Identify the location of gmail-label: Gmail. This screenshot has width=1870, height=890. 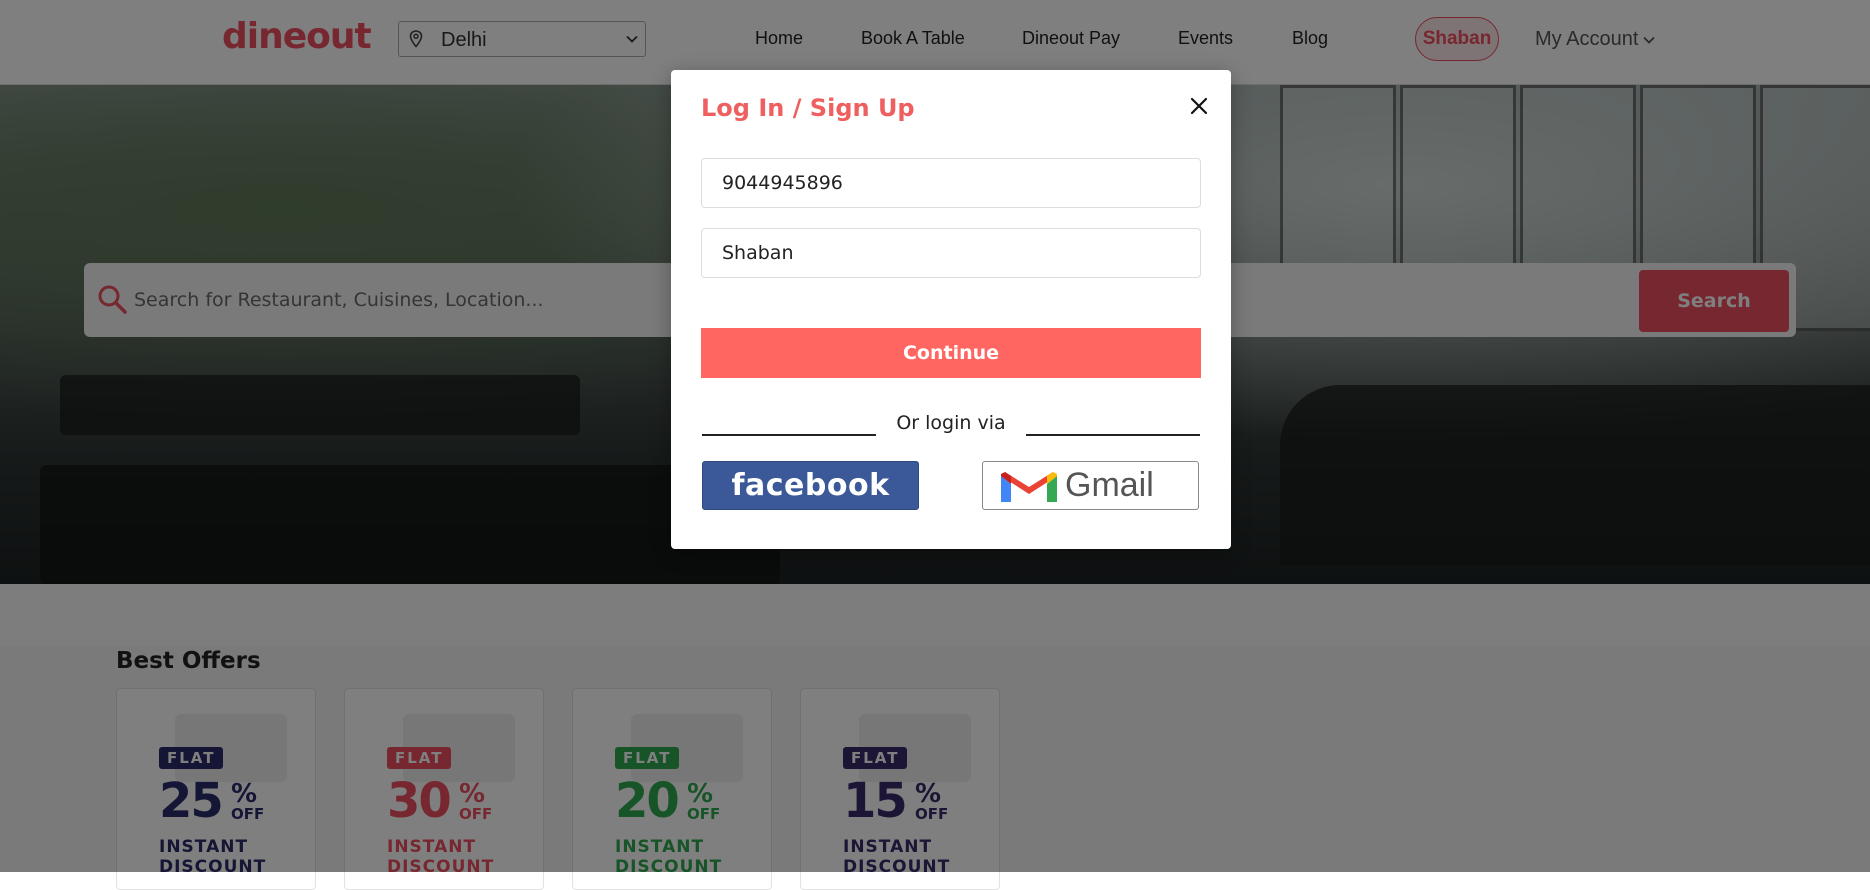
(1109, 485).